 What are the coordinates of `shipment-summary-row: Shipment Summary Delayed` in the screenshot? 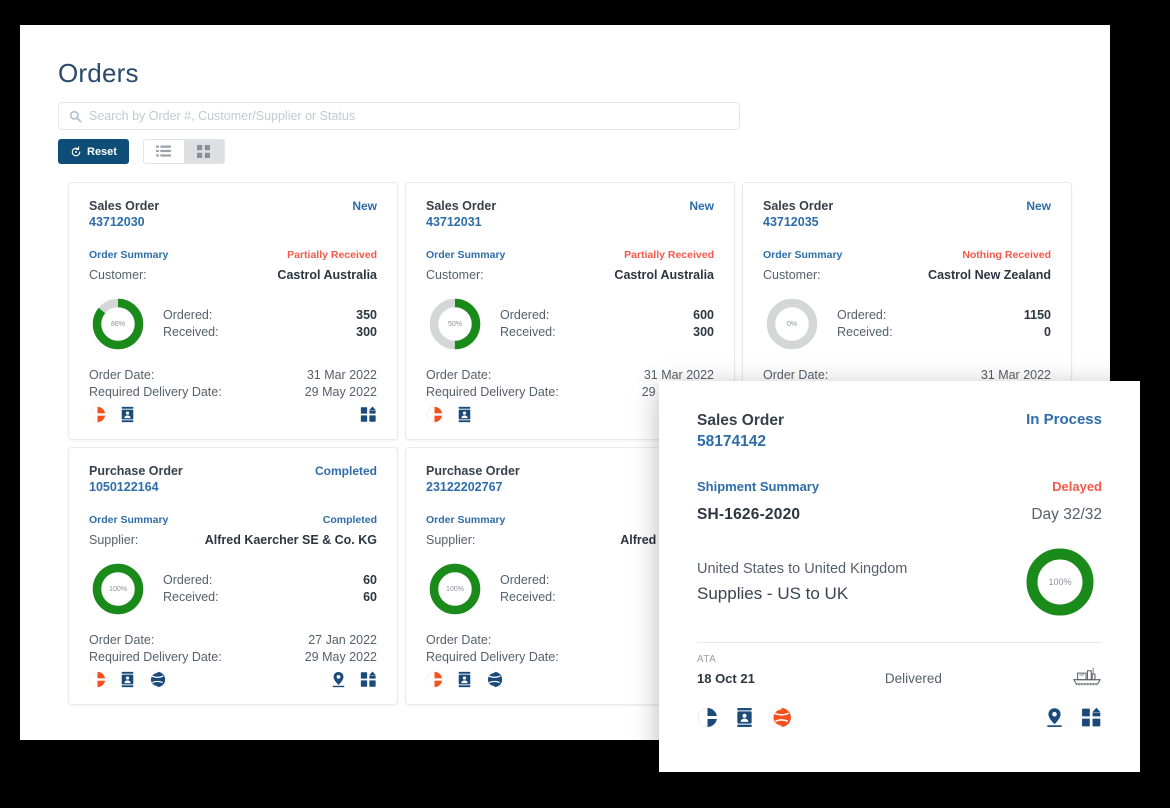 It's located at (899, 486).